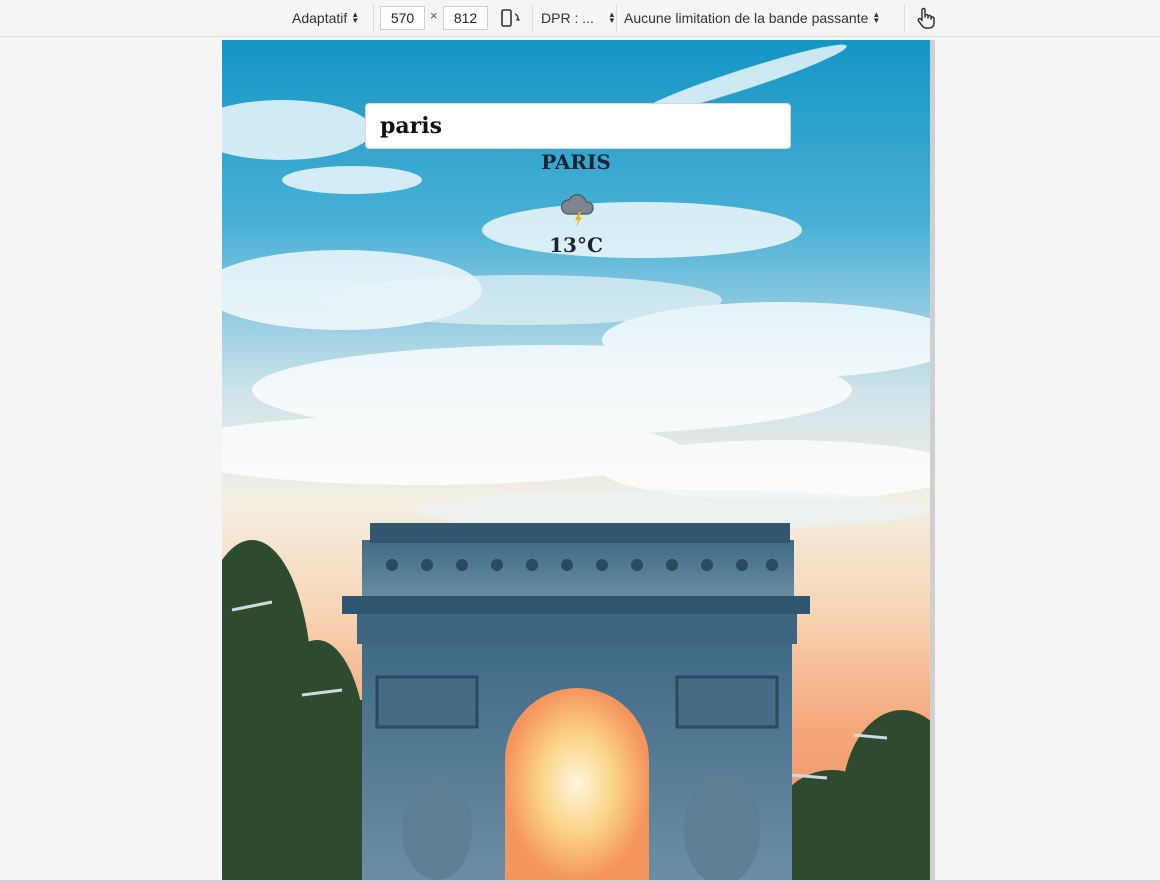  I want to click on temperature: 13°C, so click(576, 245).